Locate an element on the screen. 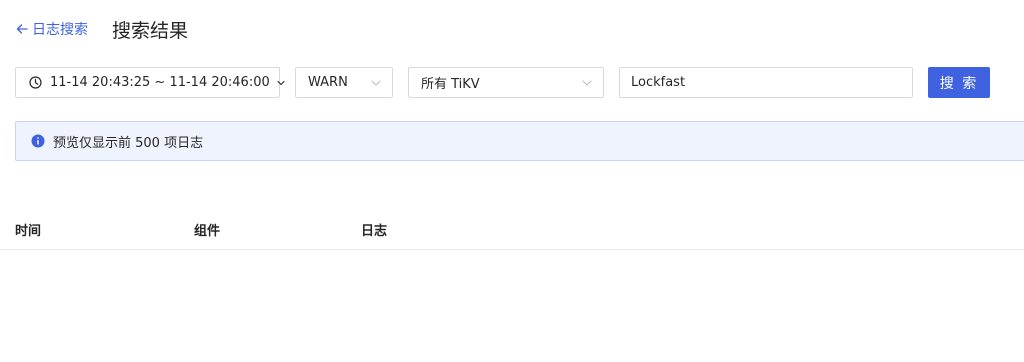 The width and height of the screenshot is (1024, 362). time-range-value: 11-14 20:43:25 ~ 11-14 20:46:00 is located at coordinates (160, 82).